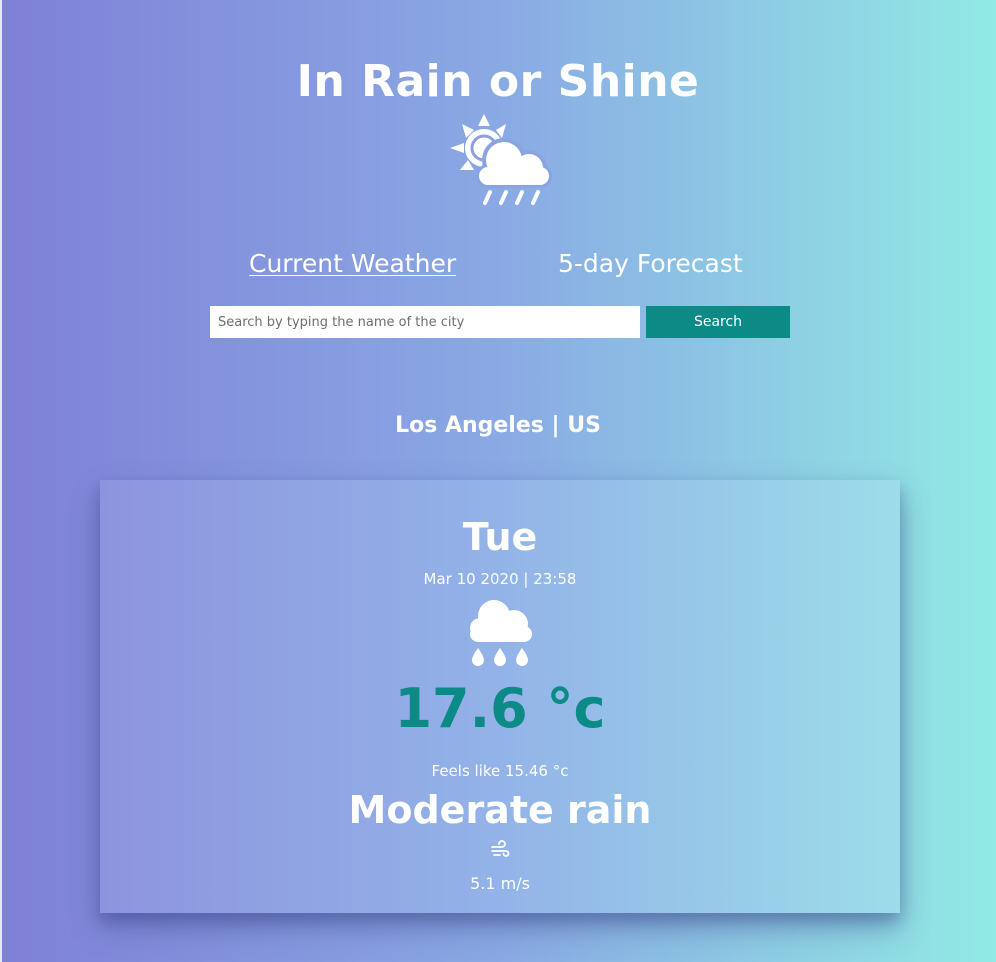 This screenshot has height=962, width=996. What do you see at coordinates (500, 708) in the screenshot?
I see `temperature-value: 17.6 °c` at bounding box center [500, 708].